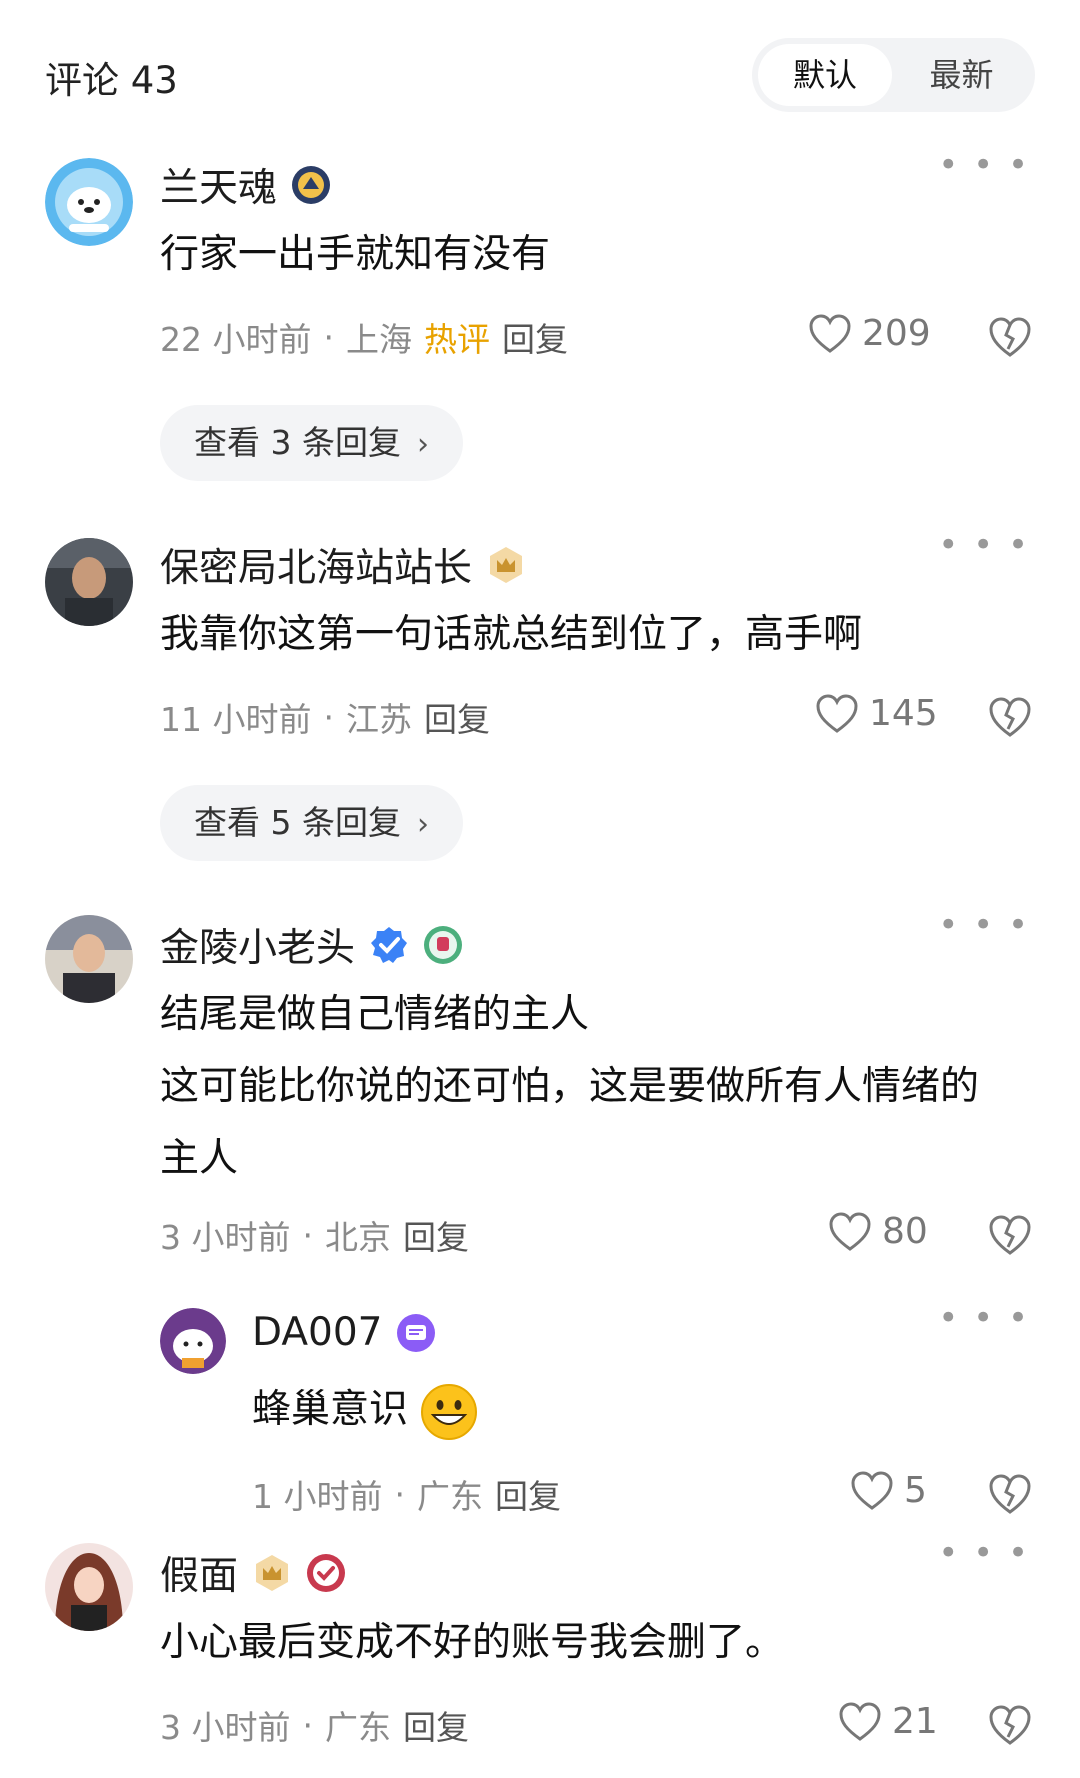 This screenshot has height=1778, width=1080. Describe the element at coordinates (330, 1409) in the screenshot. I see `reply-text: 蜂巢意识` at that location.